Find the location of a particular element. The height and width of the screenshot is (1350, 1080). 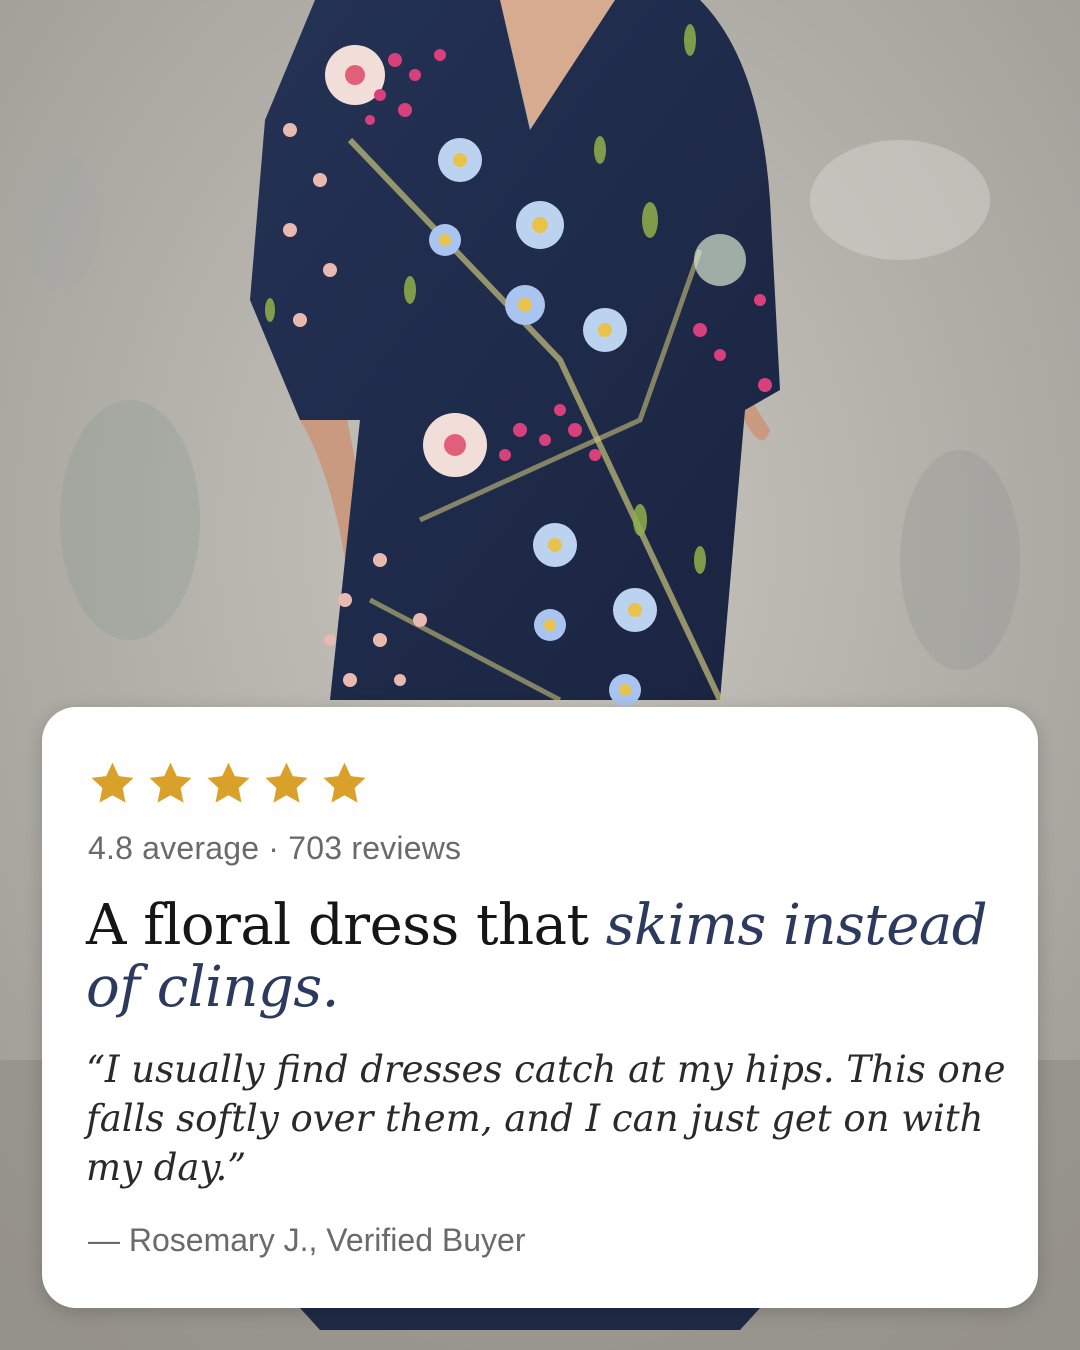

review-attribution: — Rosemary J., Verified Buyer is located at coordinates (307, 1240).